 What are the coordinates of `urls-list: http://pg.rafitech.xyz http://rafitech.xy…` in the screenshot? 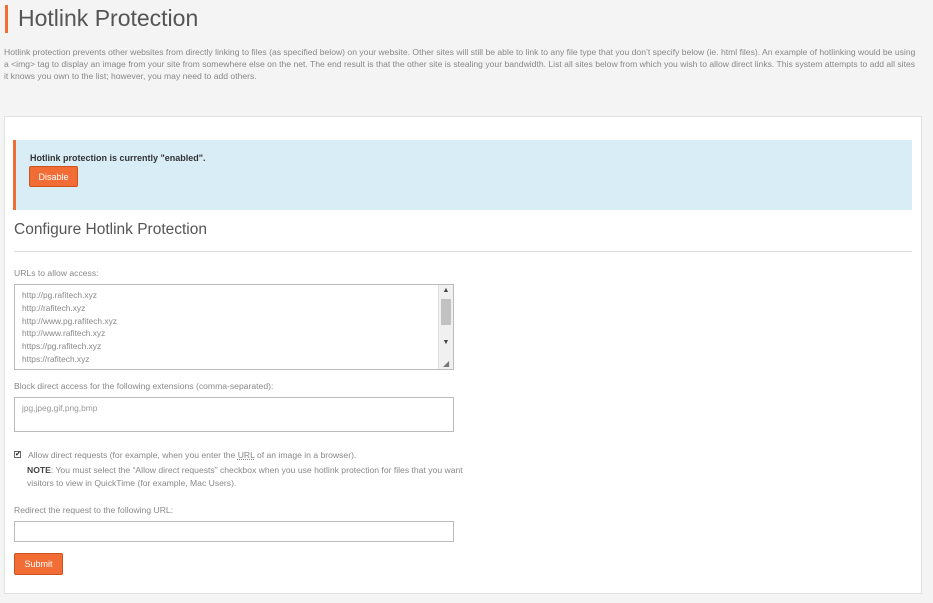 It's located at (234, 325).